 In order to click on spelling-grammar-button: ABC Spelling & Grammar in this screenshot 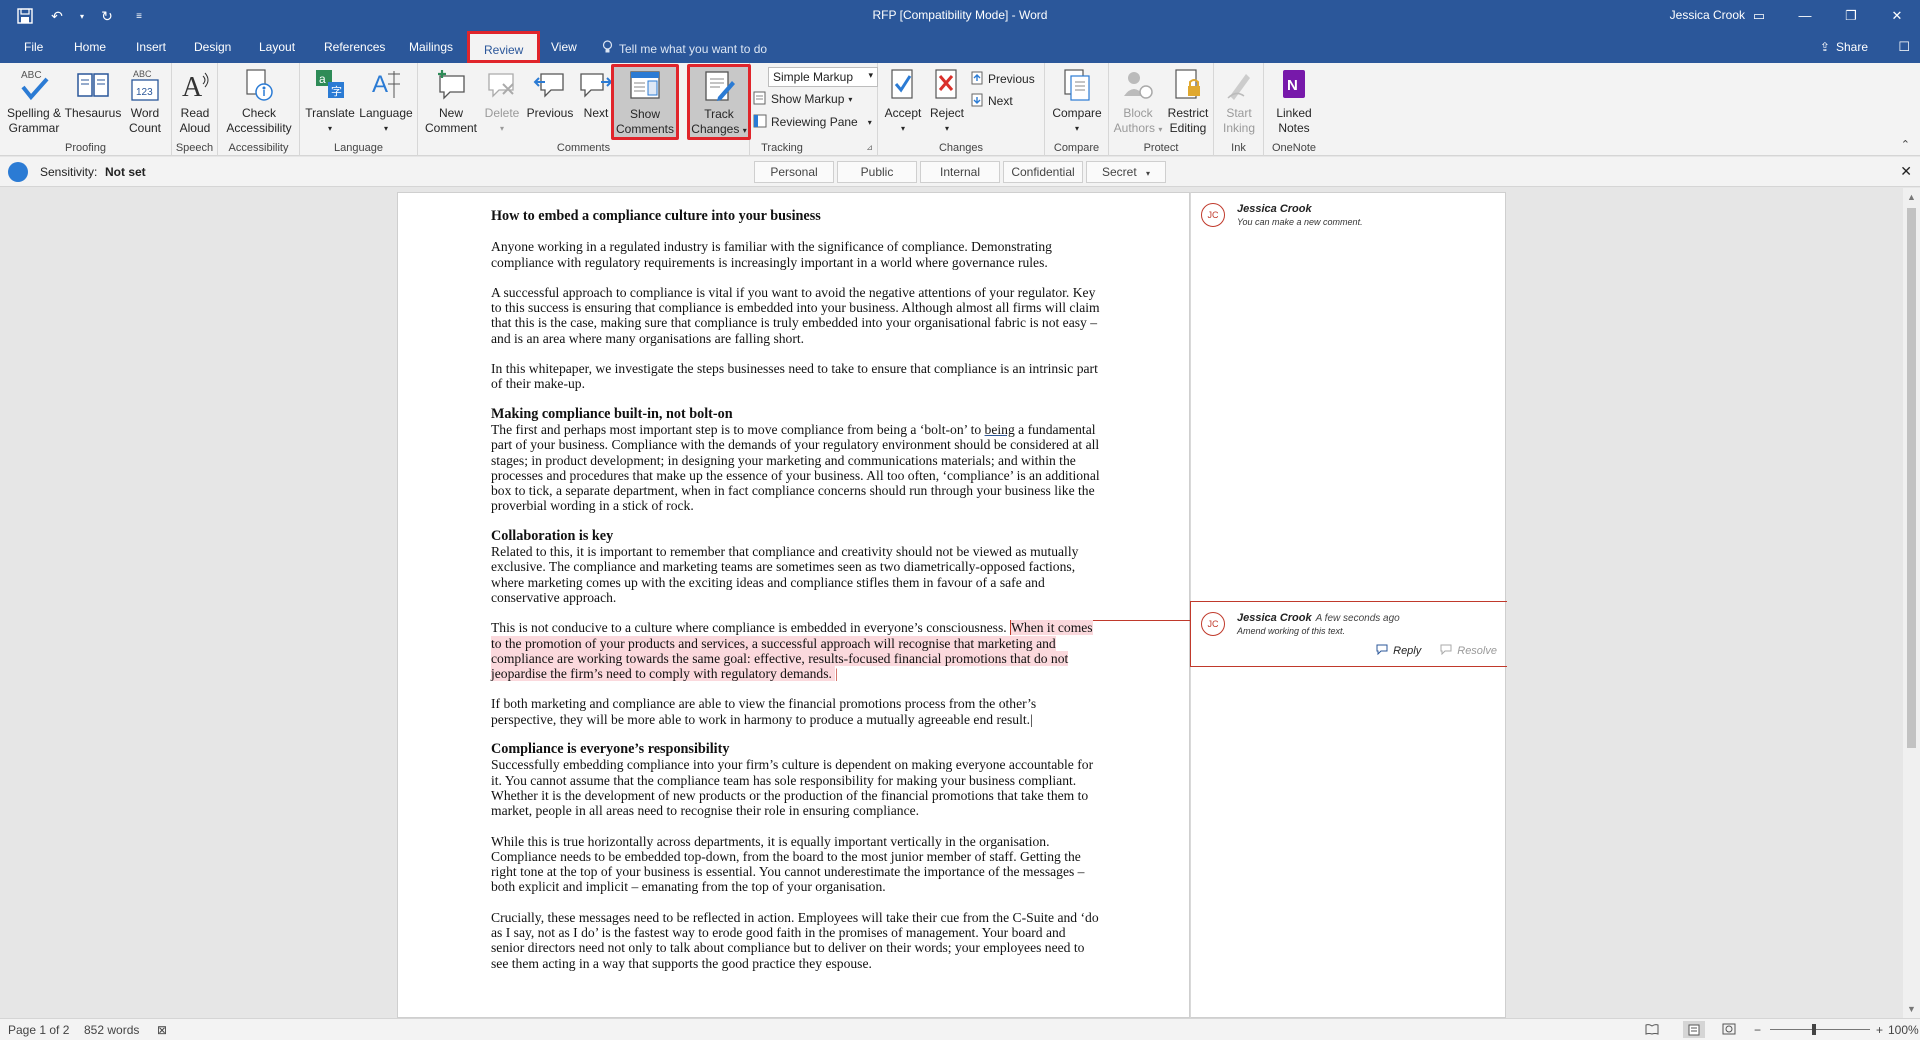, I will do `click(34, 101)`.